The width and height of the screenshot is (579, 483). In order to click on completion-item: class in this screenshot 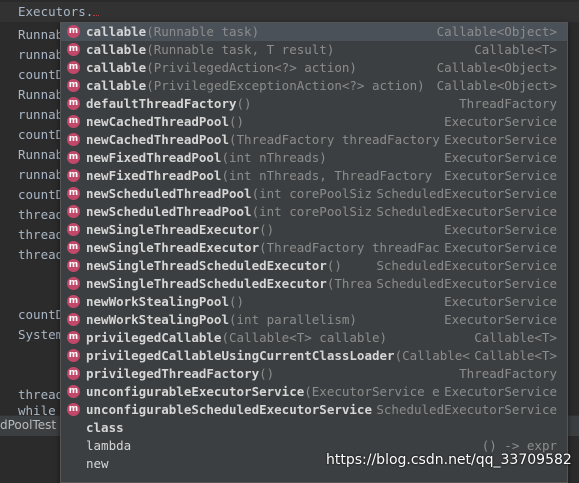, I will do `click(314, 428)`.